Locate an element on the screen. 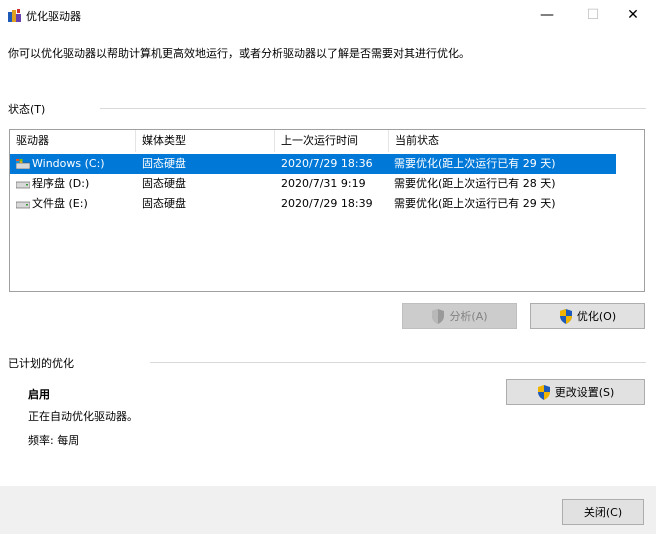 This screenshot has height=534, width=656. optimize-label: 优化(O) is located at coordinates (596, 316).